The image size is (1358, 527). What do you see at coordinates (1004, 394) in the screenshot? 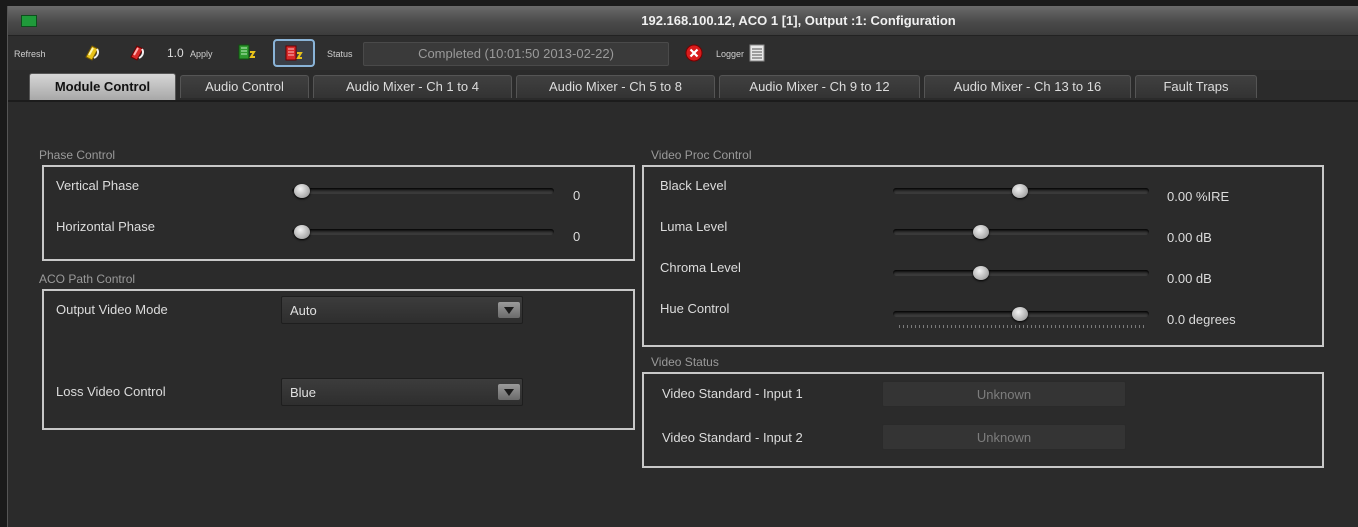
I see `video-standard-input1-value: Unknown` at bounding box center [1004, 394].